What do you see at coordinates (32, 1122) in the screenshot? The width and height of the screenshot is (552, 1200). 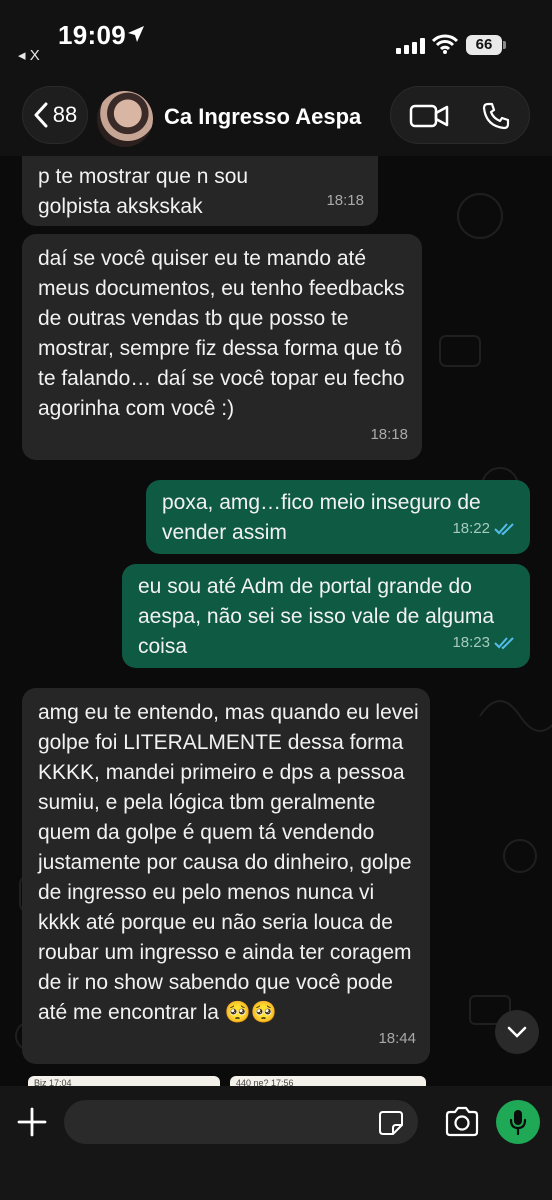 I see `plus-icon` at bounding box center [32, 1122].